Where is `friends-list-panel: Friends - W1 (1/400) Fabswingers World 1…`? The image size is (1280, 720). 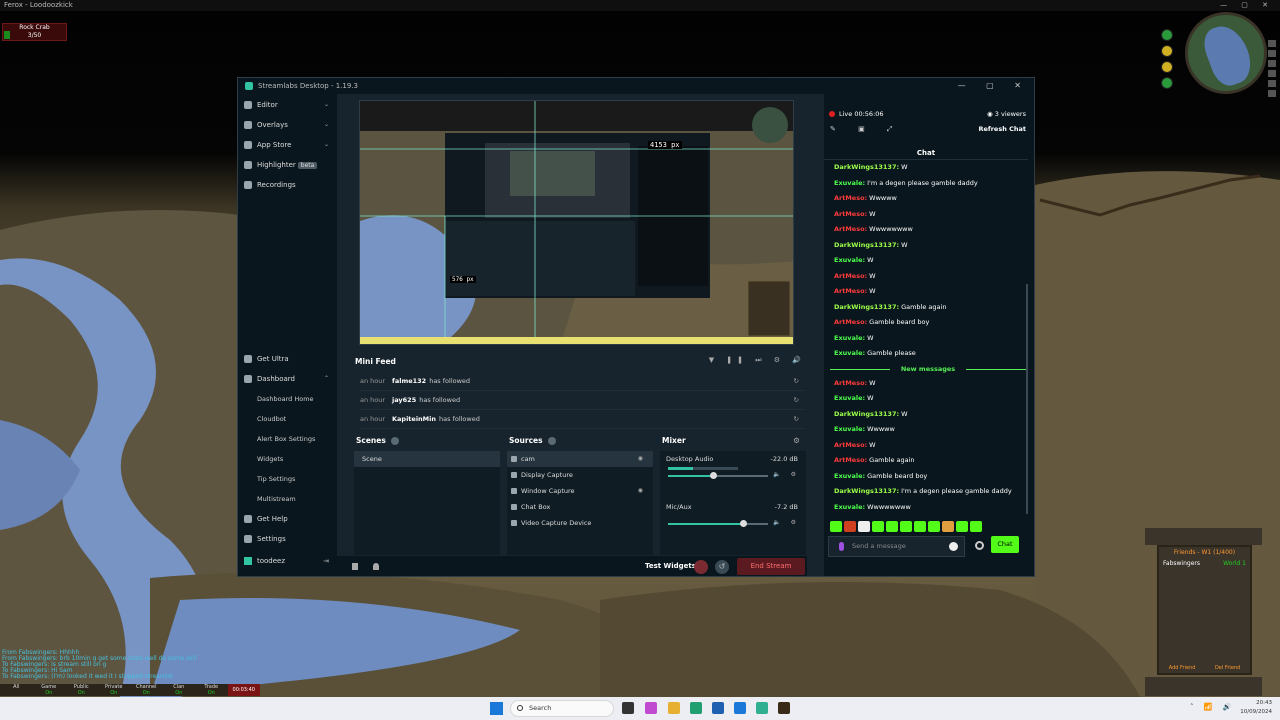
friends-list-panel: Friends - W1 (1/400) Fabswingers World 1… is located at coordinates (1204, 610).